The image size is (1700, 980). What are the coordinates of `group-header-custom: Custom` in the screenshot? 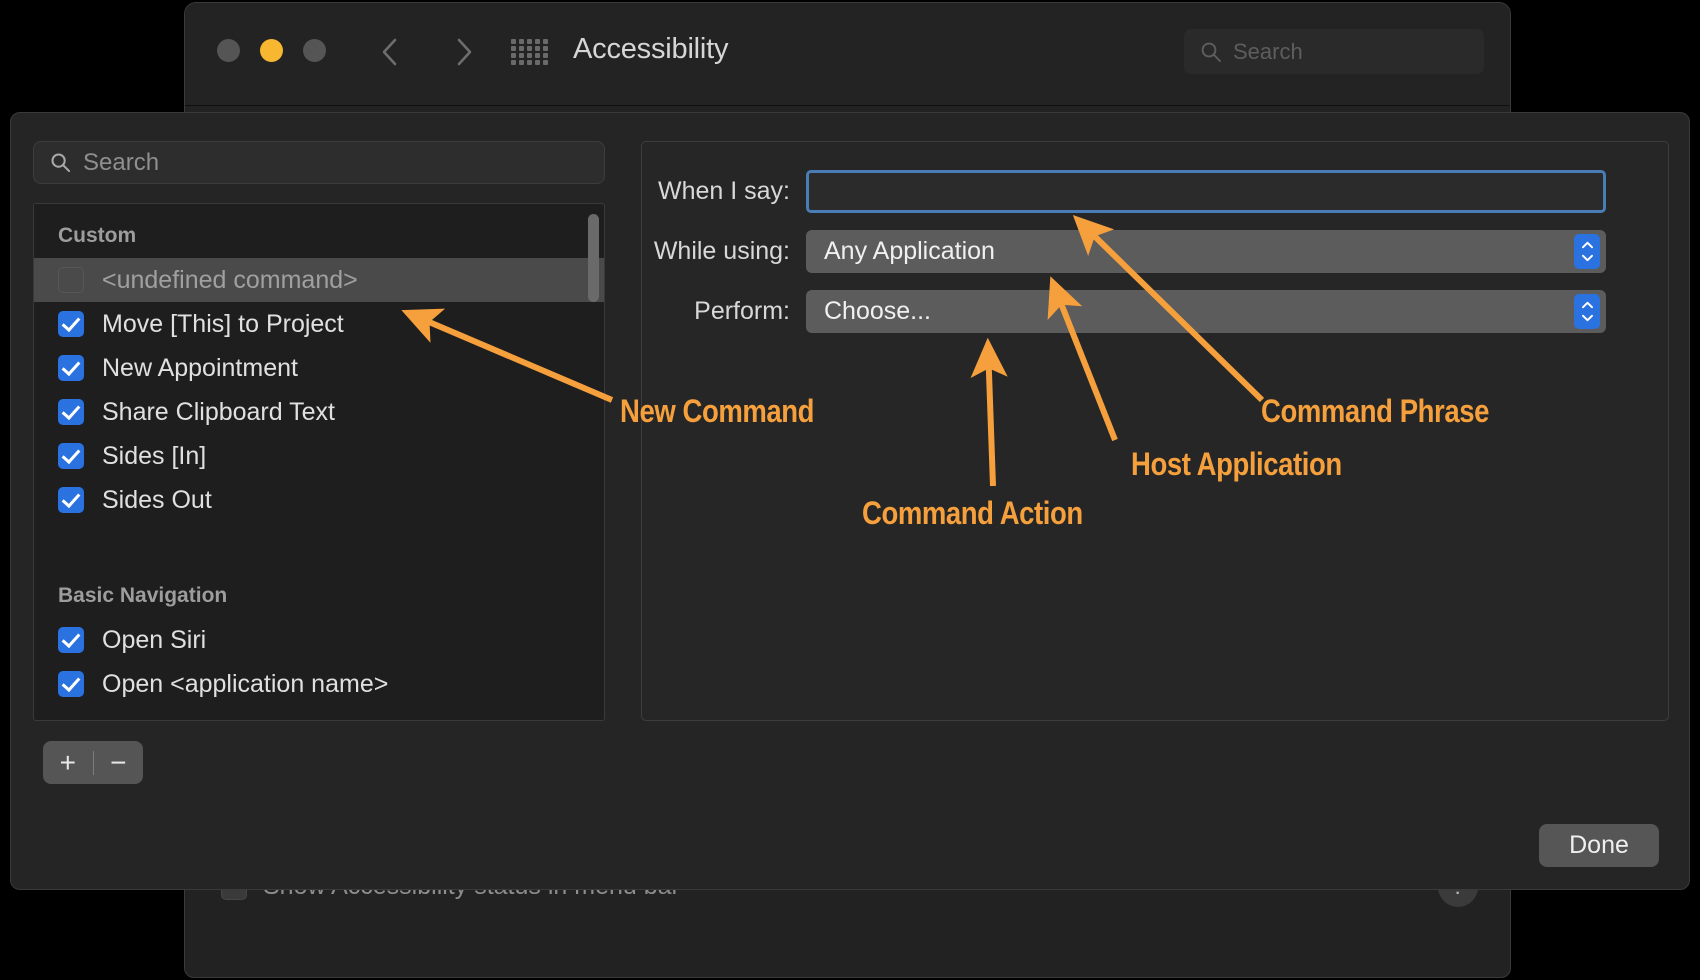 It's located at (97, 235).